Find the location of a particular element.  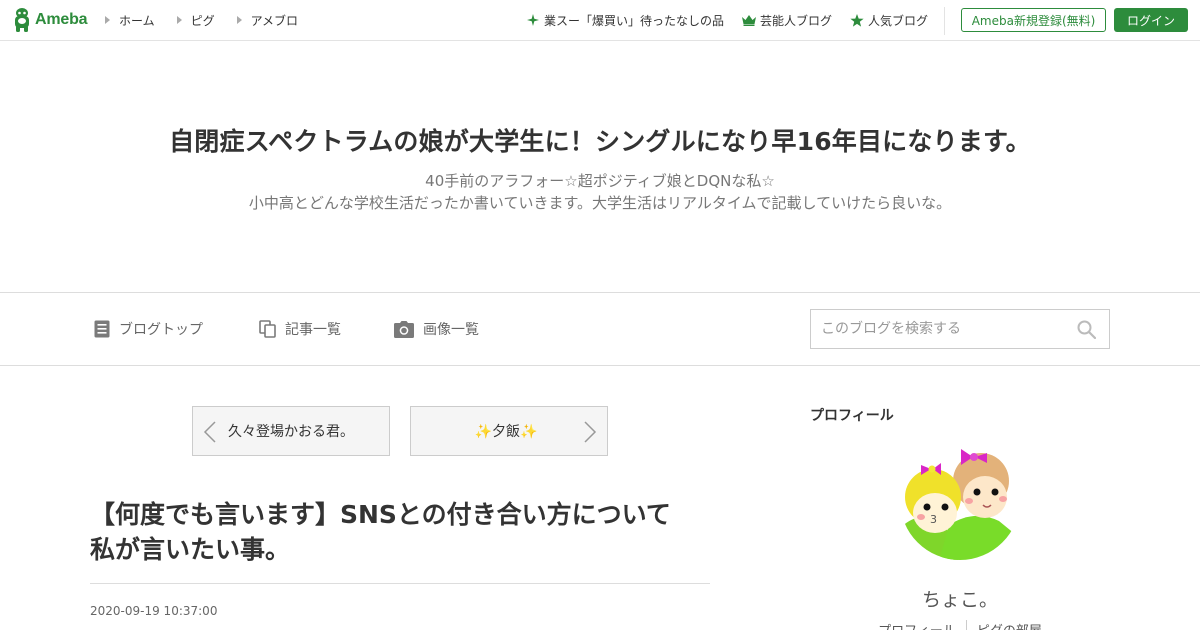

svg-text: 3 is located at coordinates (933, 519).